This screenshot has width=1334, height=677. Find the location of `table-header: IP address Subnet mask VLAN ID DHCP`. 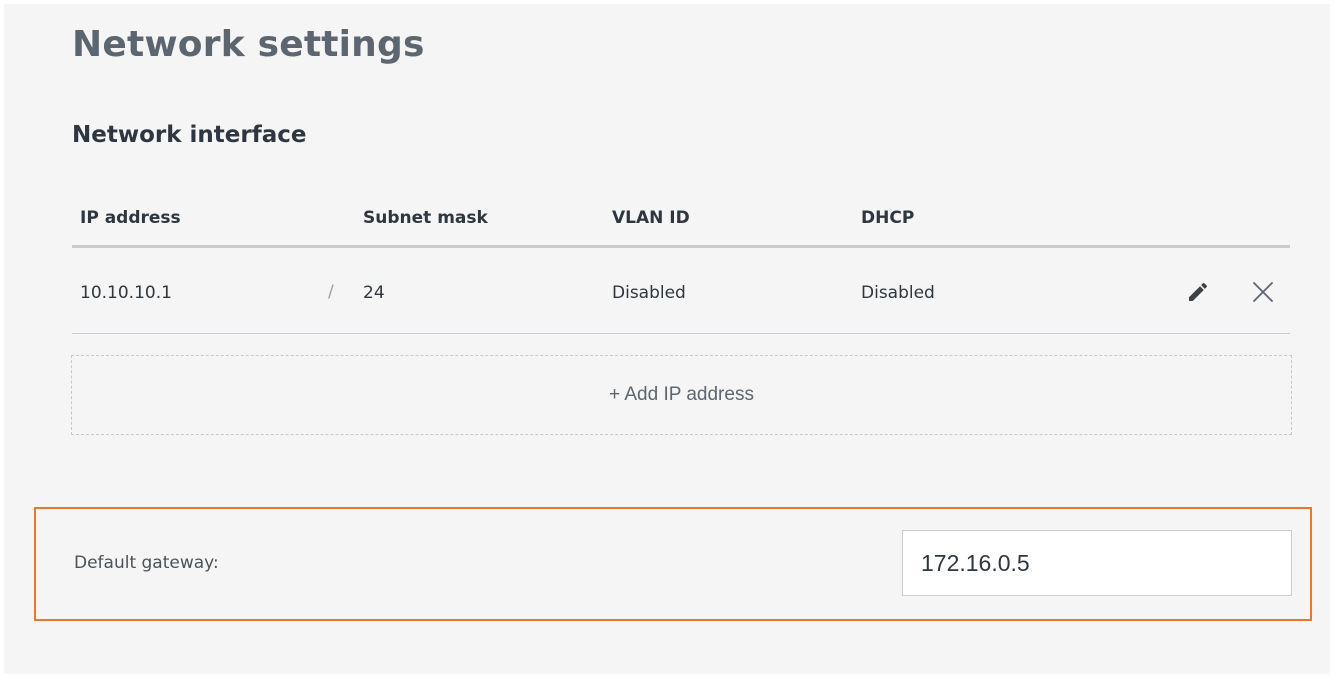

table-header: IP address Subnet mask VLAN ID DHCP is located at coordinates (681, 219).